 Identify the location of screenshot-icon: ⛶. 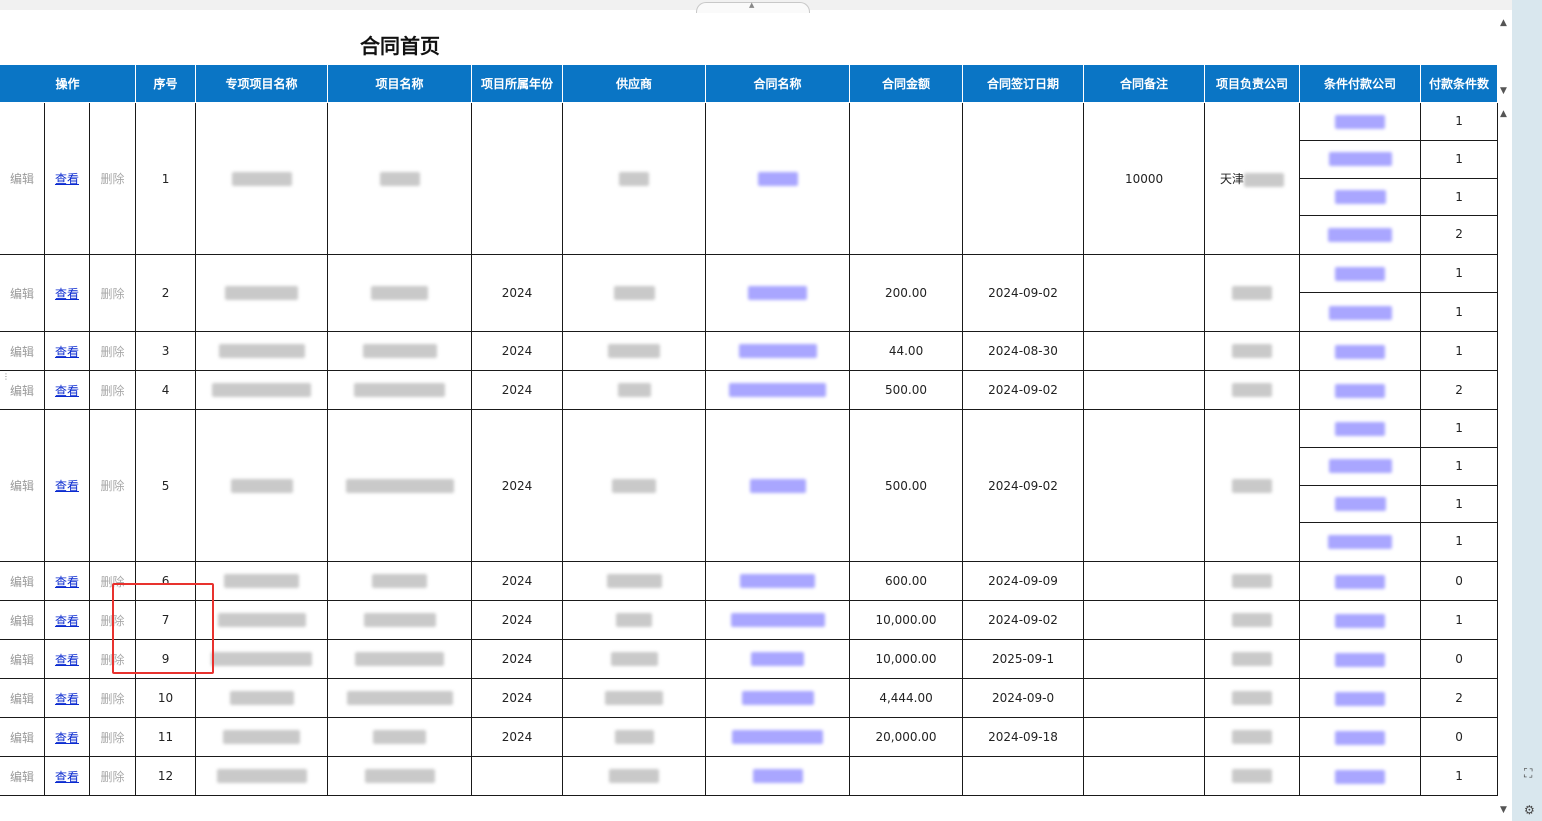
(1528, 773).